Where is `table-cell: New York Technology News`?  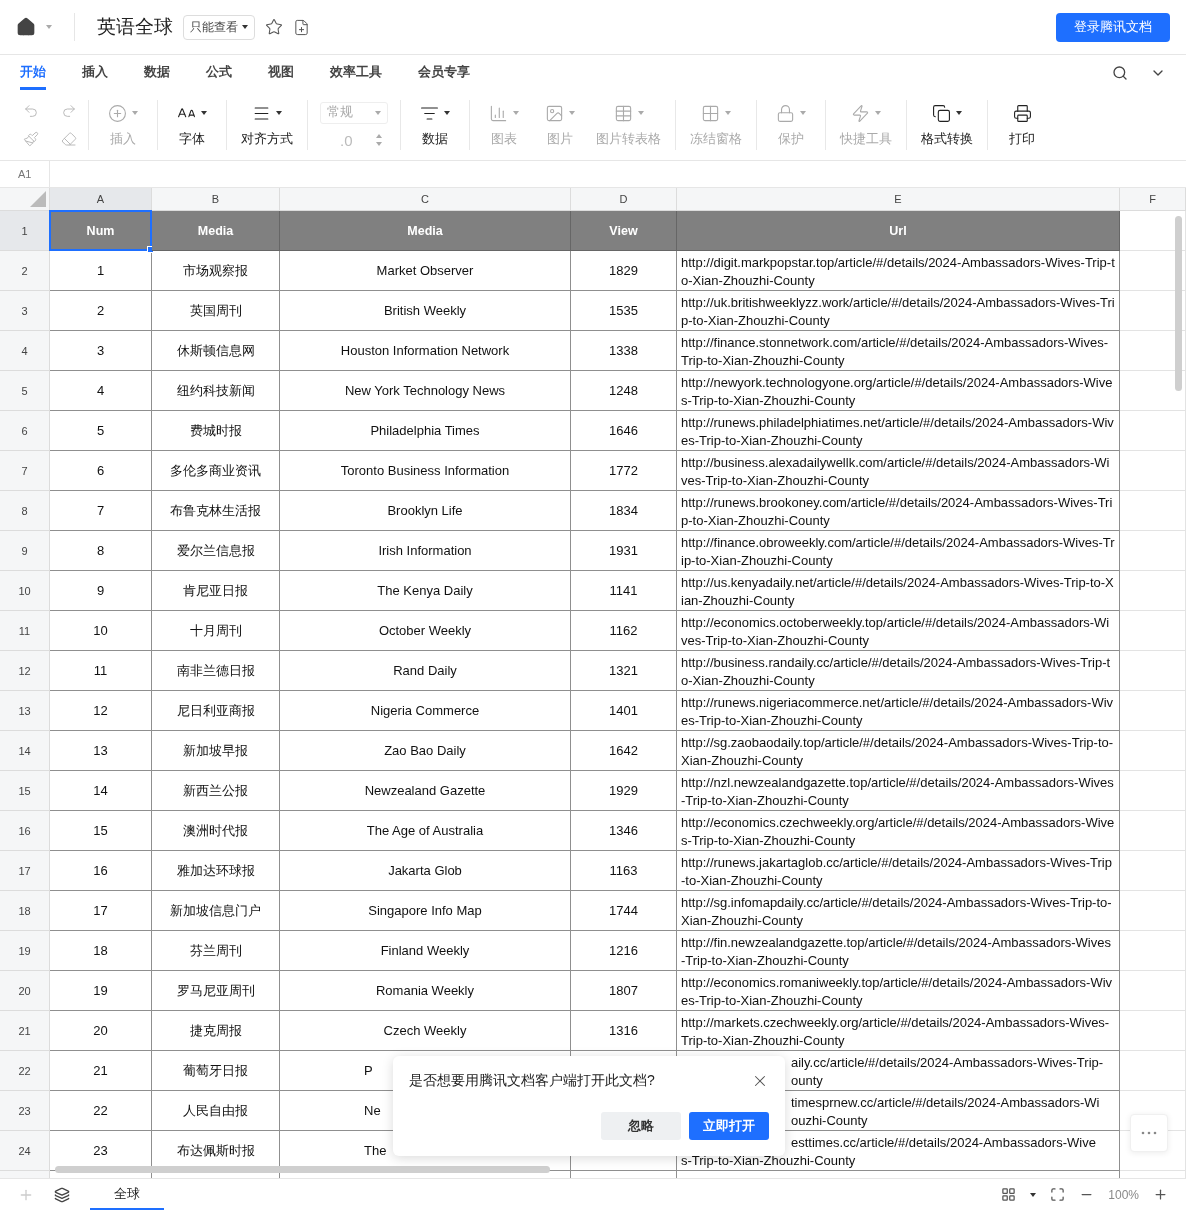 table-cell: New York Technology News is located at coordinates (425, 391).